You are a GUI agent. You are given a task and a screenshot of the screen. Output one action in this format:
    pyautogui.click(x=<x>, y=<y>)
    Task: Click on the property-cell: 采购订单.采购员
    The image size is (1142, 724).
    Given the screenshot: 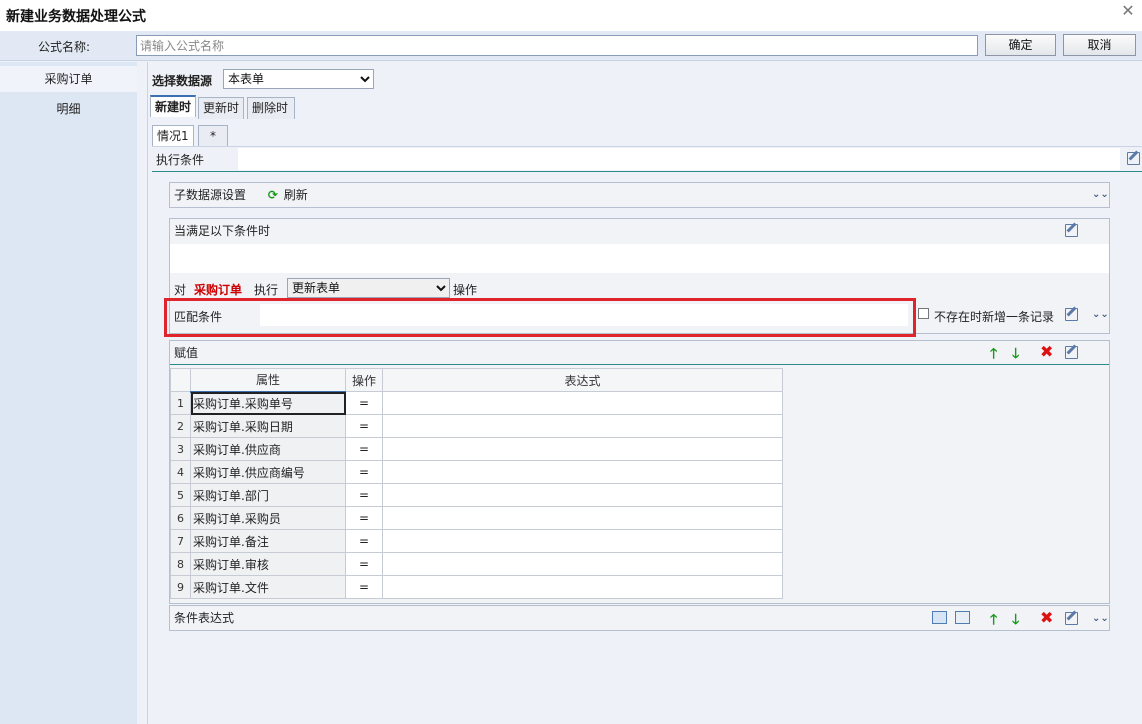 What is the action you would take?
    pyautogui.click(x=268, y=518)
    